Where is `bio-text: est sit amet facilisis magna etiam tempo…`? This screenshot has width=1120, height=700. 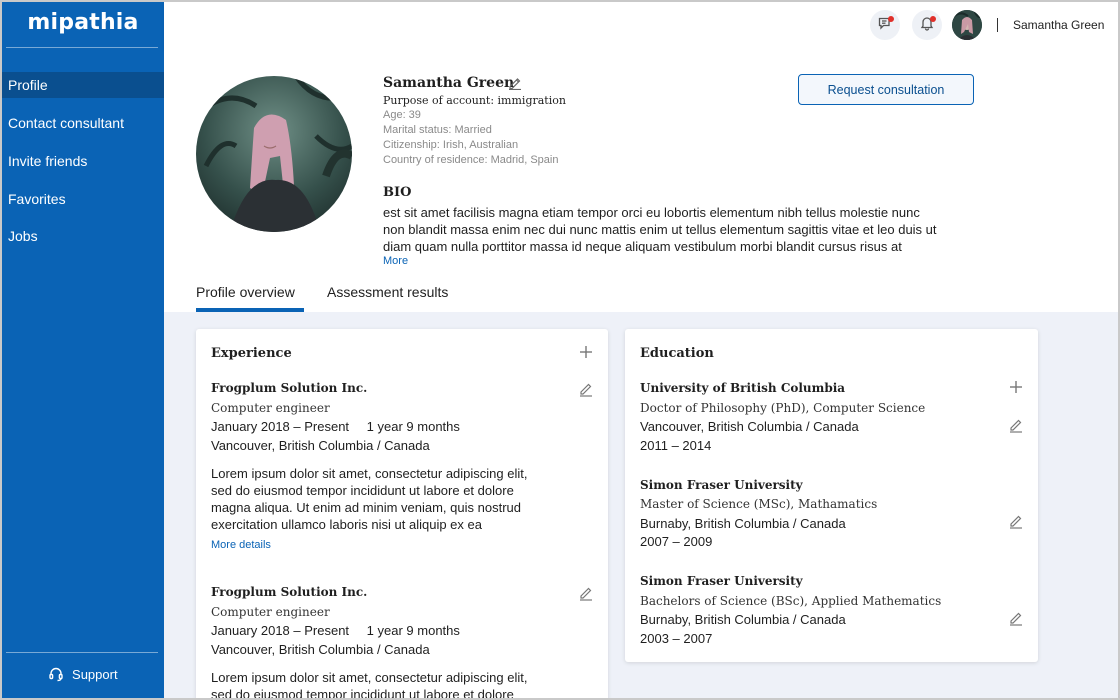
bio-text: est sit amet facilisis magna etiam tempo… is located at coordinates (683, 229).